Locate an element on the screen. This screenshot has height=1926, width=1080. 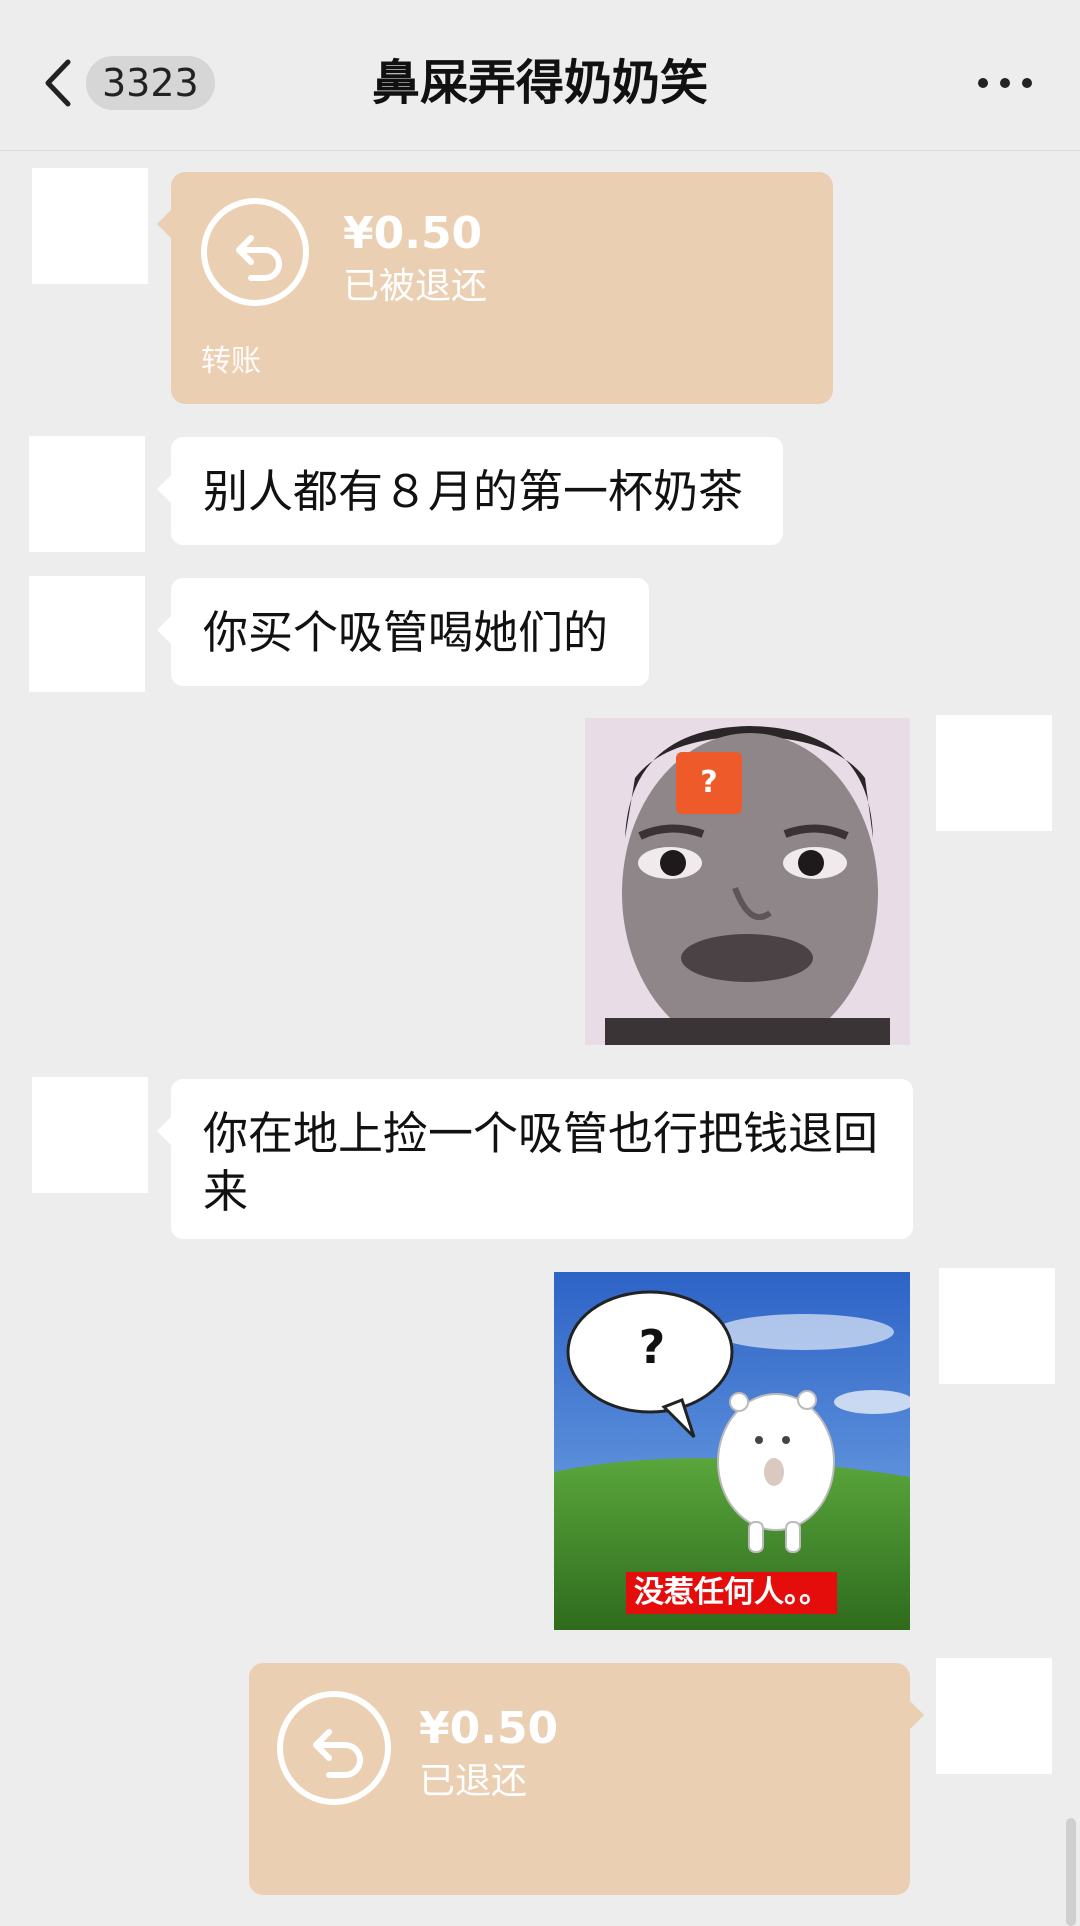
message-bubble: 别人都有８月的第一杯奶茶 is located at coordinates (470, 491).